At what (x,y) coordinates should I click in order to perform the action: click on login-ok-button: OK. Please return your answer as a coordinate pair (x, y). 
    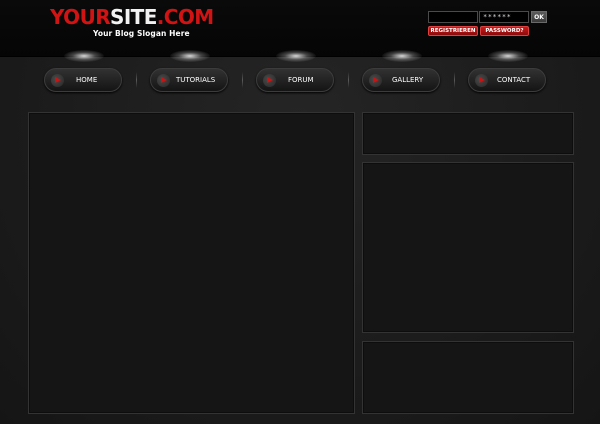
    Looking at the image, I should click on (539, 17).